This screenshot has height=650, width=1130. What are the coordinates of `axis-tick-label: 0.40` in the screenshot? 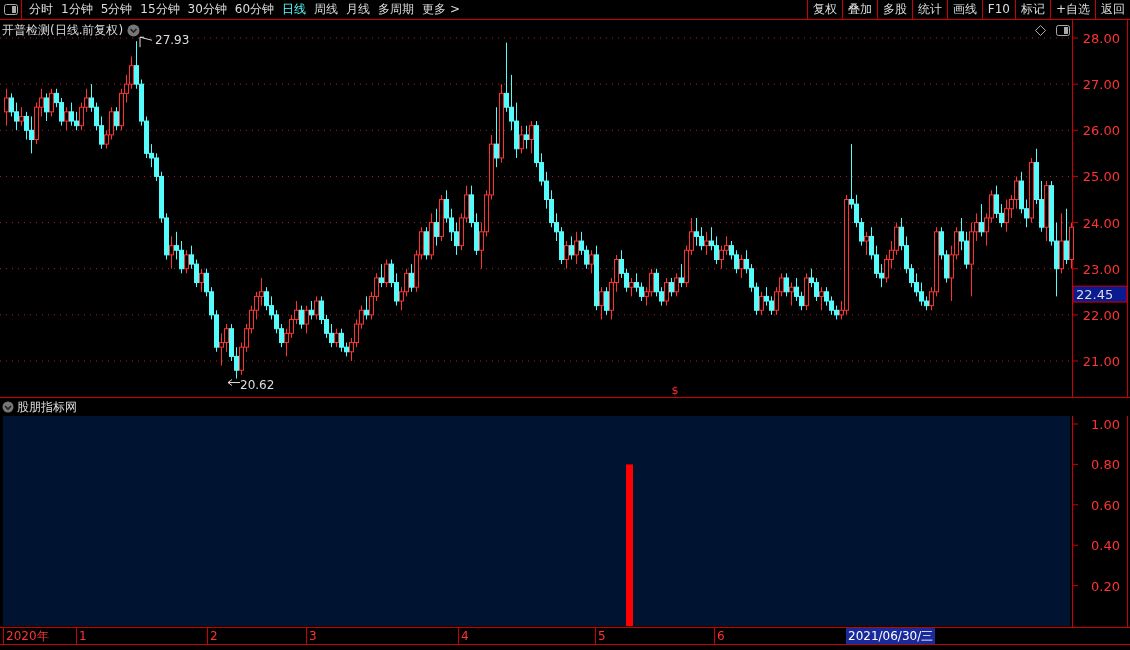 It's located at (1105, 546).